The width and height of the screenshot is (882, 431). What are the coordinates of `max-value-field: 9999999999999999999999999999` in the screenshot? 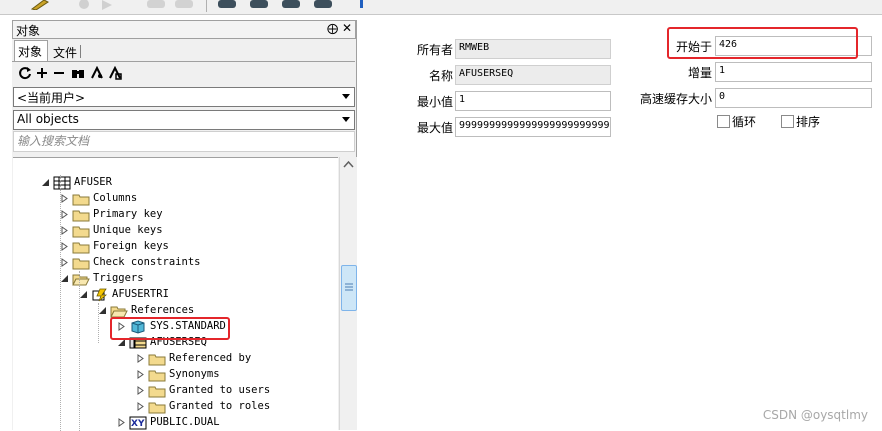 It's located at (533, 127).